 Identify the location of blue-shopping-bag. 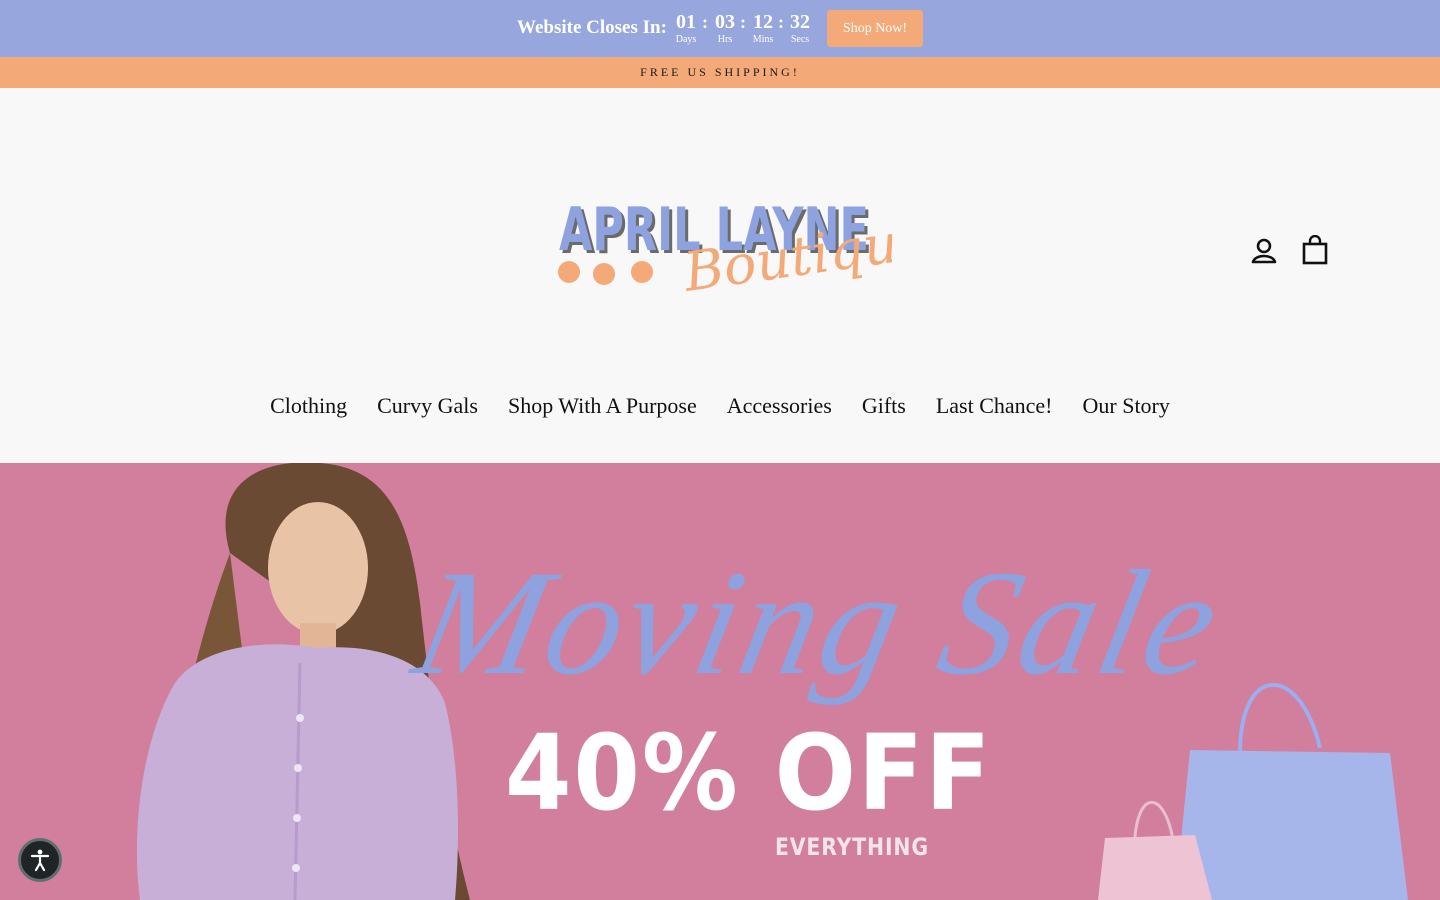
(1291, 825).